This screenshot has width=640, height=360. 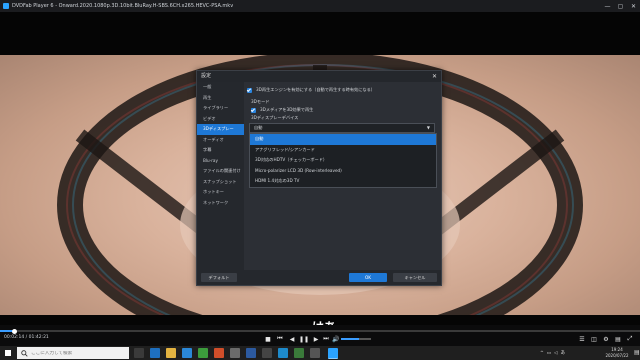 I want to click on time-readout: 00:02:14 / 01:42:21, so click(x=26, y=337).